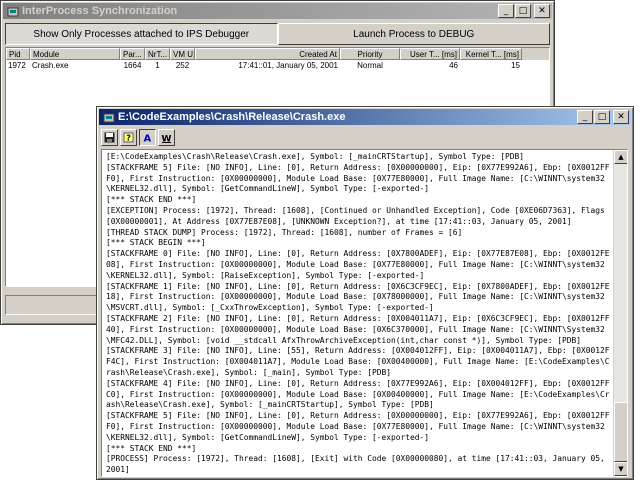  I want to click on cell-kernel-time: 15, so click(515, 65).